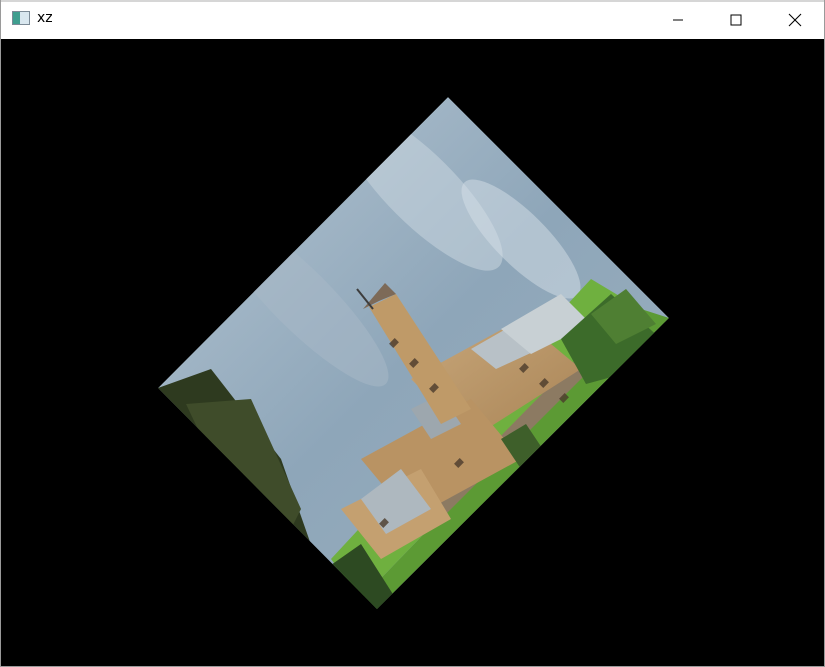  Describe the element at coordinates (21, 18) in the screenshot. I see `image-window-icon` at that location.